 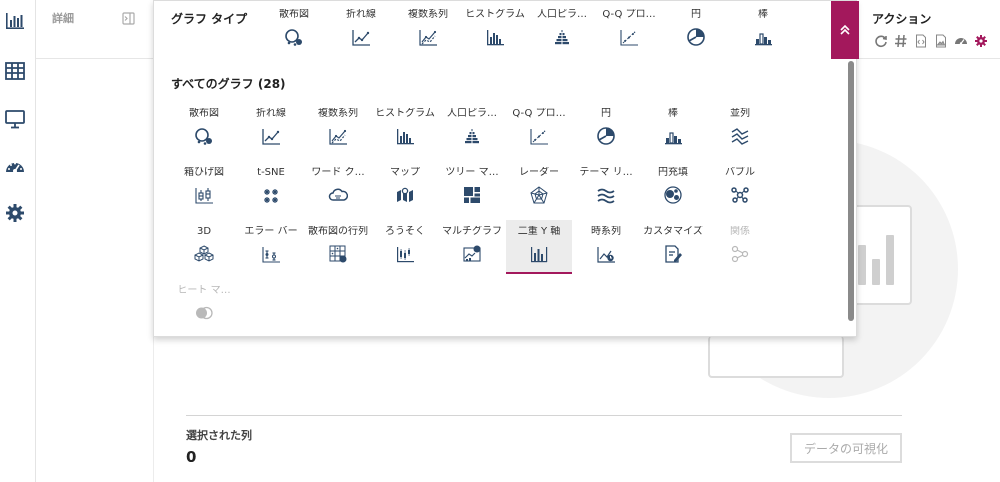 What do you see at coordinates (209, 19) in the screenshot?
I see `graph-type-label: グラフ タイプ` at bounding box center [209, 19].